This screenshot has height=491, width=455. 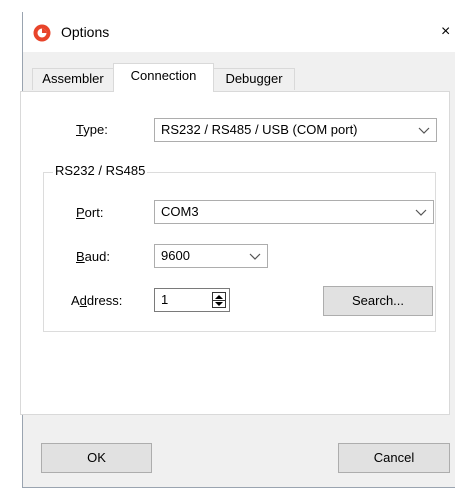 What do you see at coordinates (96, 458) in the screenshot?
I see `ok-button: OK` at bounding box center [96, 458].